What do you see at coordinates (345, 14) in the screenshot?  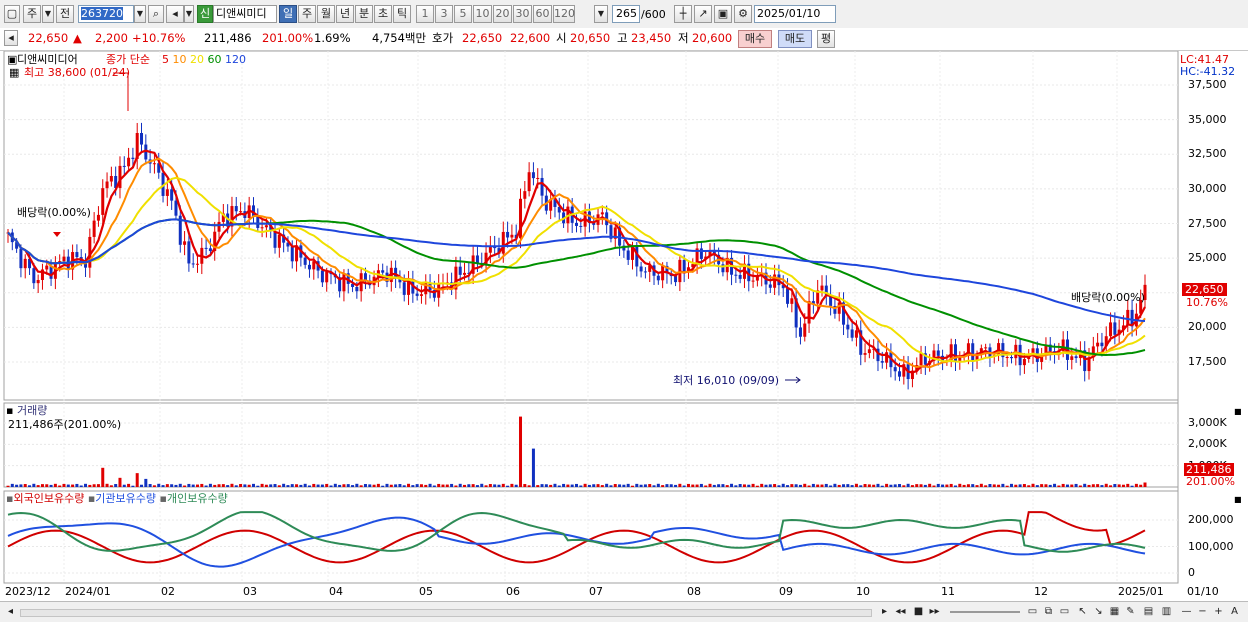 I see `tab-3: 년` at bounding box center [345, 14].